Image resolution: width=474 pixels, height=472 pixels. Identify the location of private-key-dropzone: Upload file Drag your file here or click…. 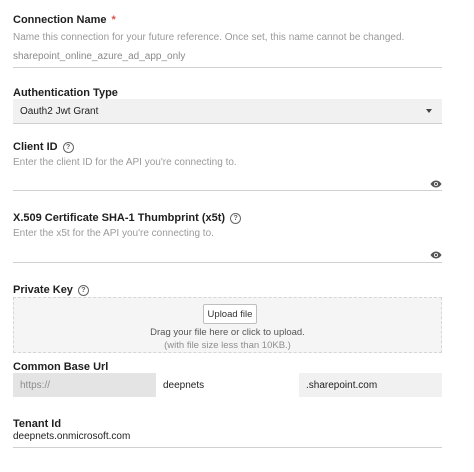
(227, 325).